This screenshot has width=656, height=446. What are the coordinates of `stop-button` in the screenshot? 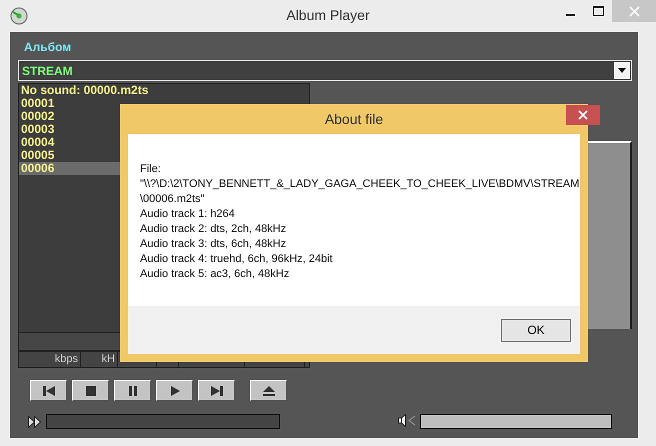 It's located at (90, 390).